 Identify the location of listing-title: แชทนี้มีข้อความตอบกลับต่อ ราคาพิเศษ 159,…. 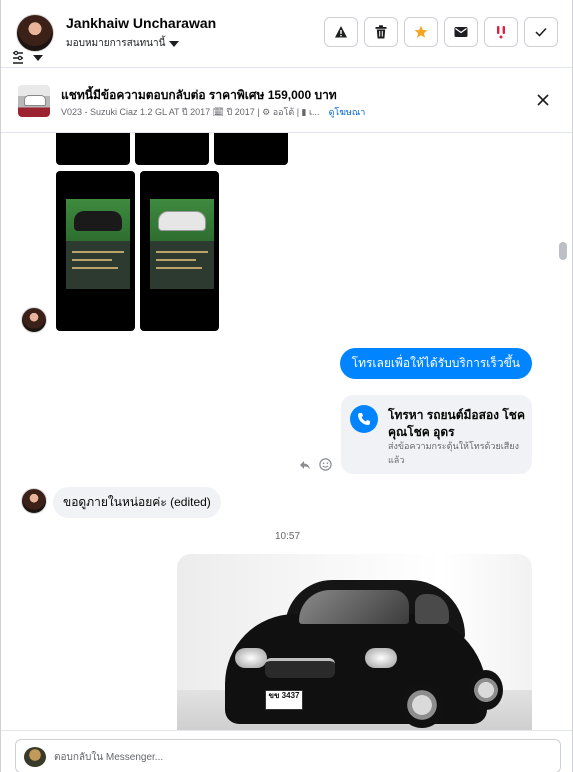
(199, 95).